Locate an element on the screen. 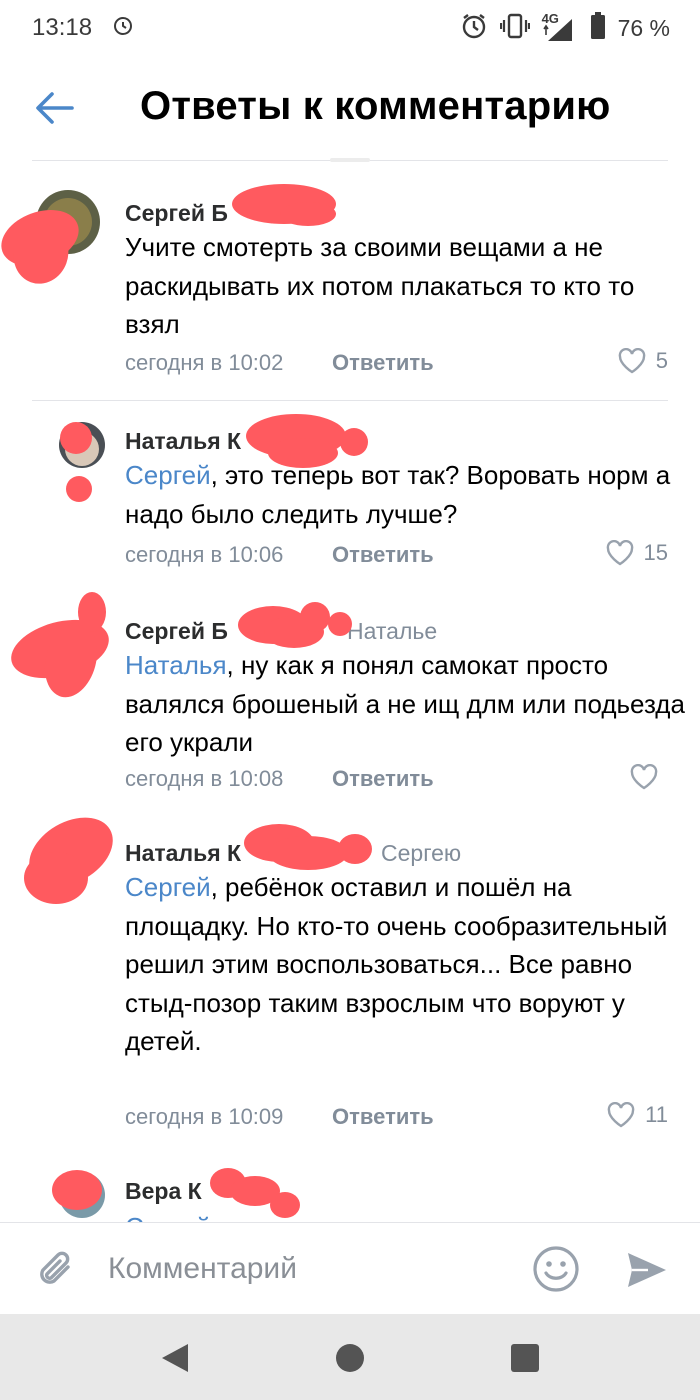 This screenshot has width=700, height=1400. smile-icon is located at coordinates (556, 1269).